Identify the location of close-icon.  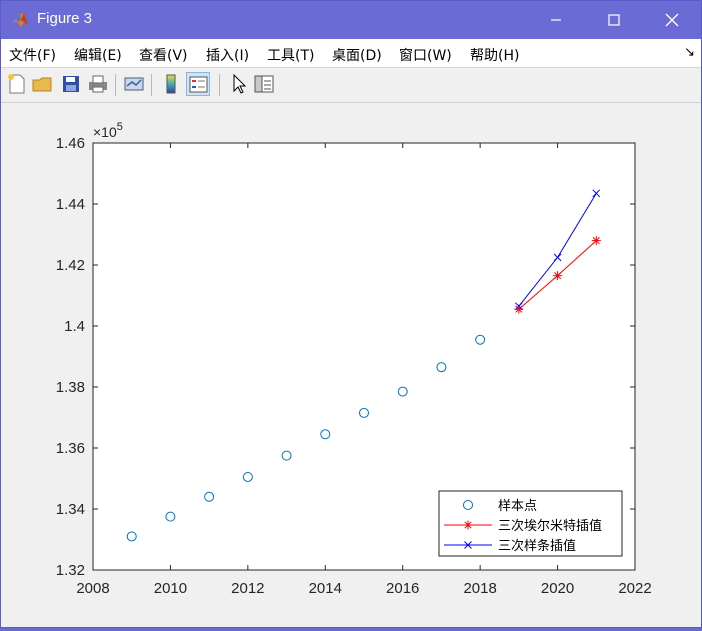
(672, 20).